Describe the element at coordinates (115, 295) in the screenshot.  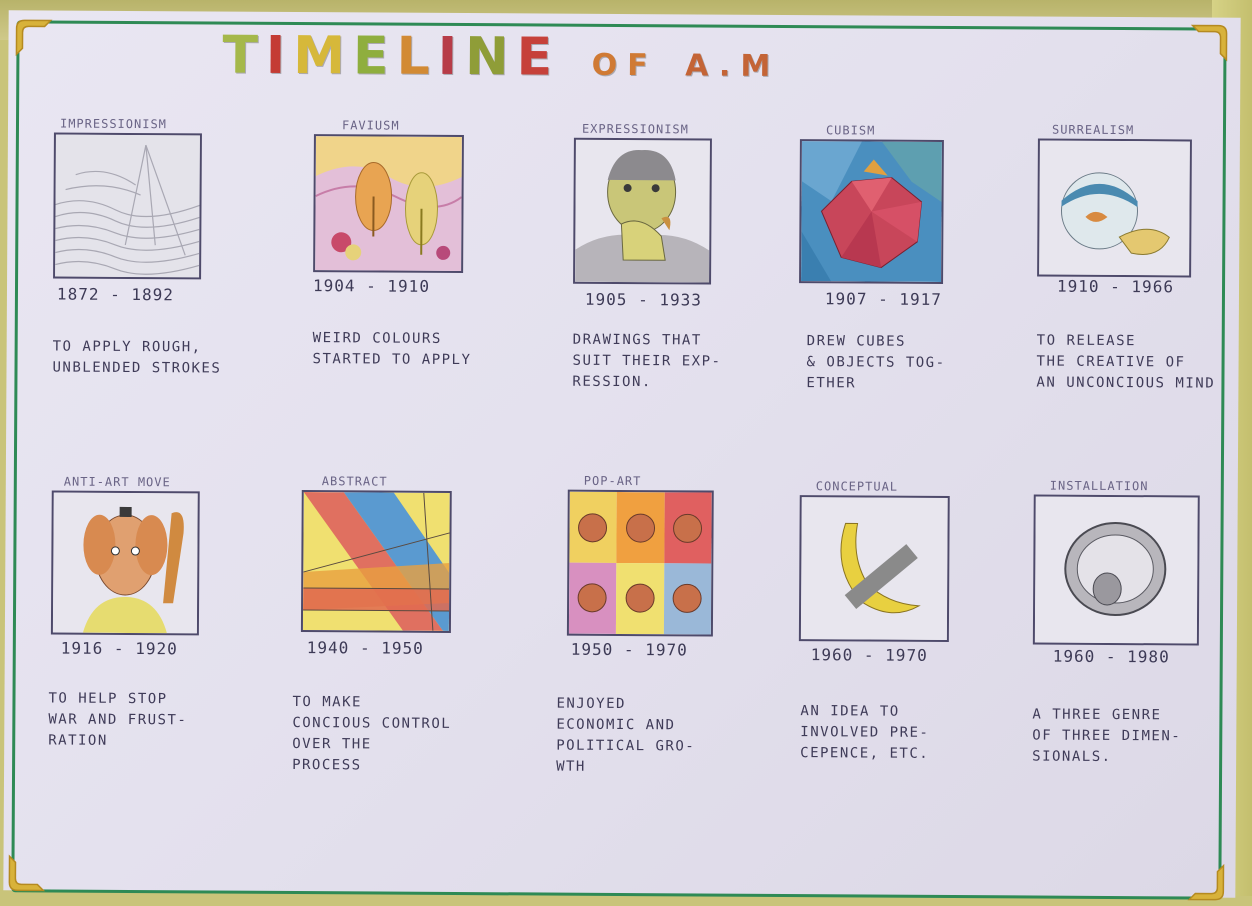
I see `years-impressionism: 1872 - 1892` at that location.